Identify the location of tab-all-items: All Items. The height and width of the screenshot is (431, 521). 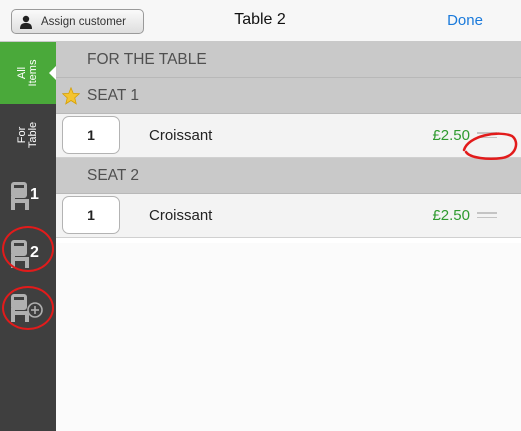
(28, 73).